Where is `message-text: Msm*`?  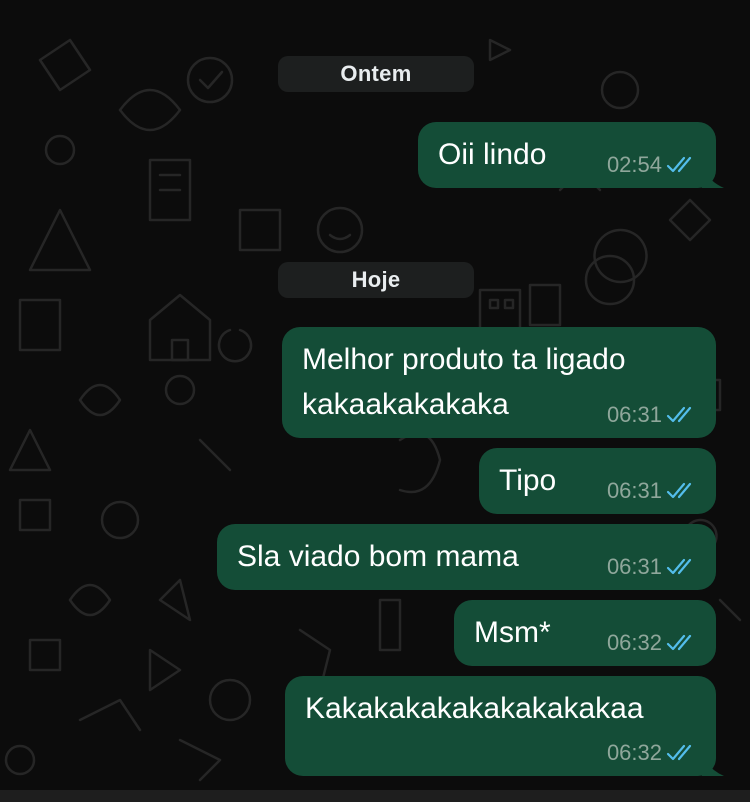 message-text: Msm* is located at coordinates (512, 632).